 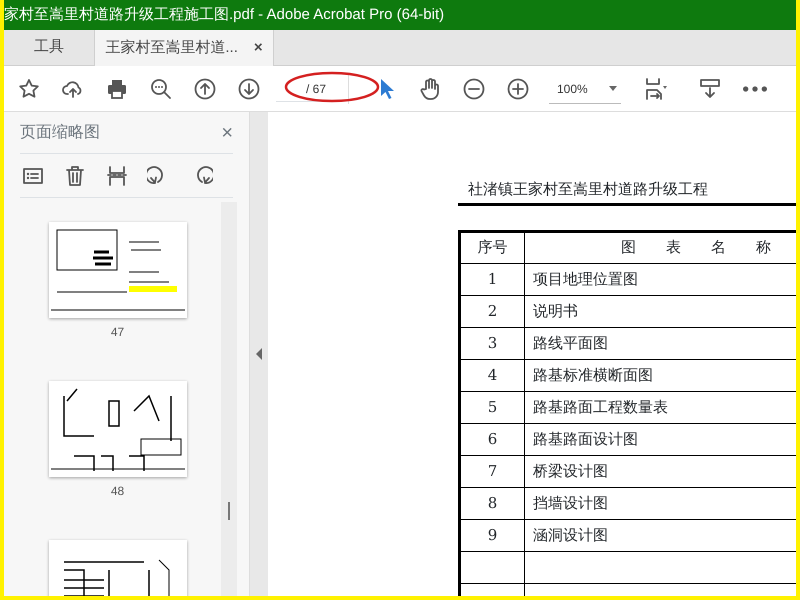 What do you see at coordinates (474, 88) in the screenshot?
I see `zoom-out-icon` at bounding box center [474, 88].